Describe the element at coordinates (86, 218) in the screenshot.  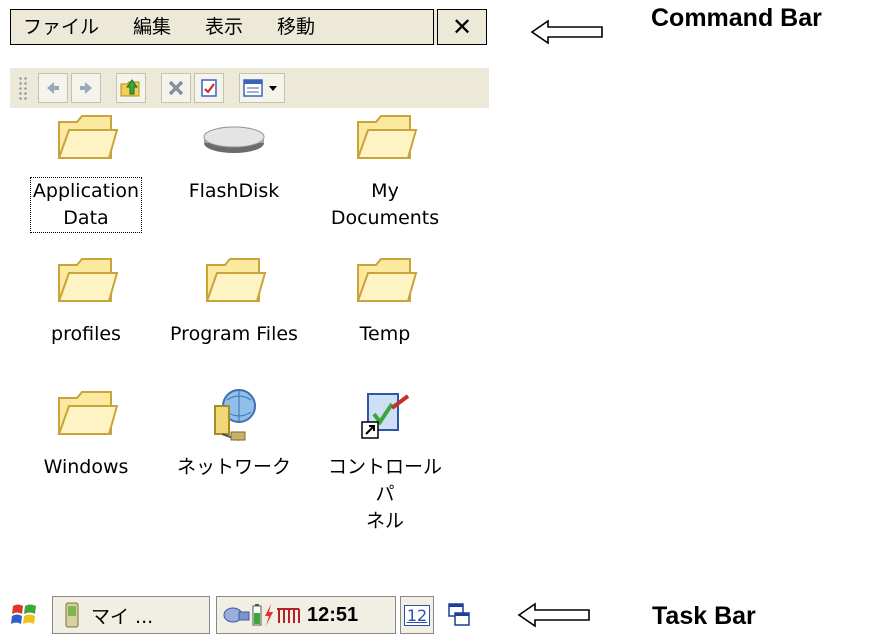
I see `file-label-line: Data` at that location.